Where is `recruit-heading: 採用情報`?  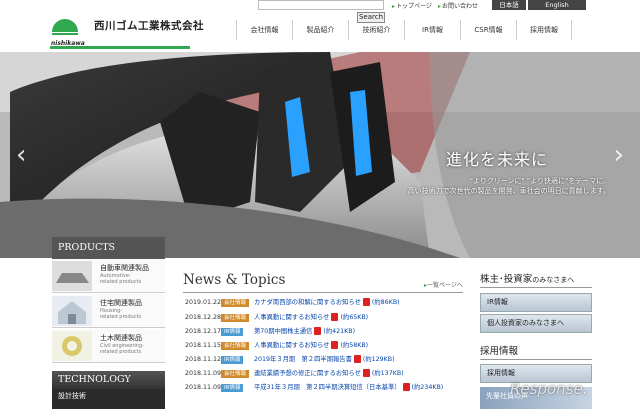
recruit-heading: 採用情報 is located at coordinates (499, 351).